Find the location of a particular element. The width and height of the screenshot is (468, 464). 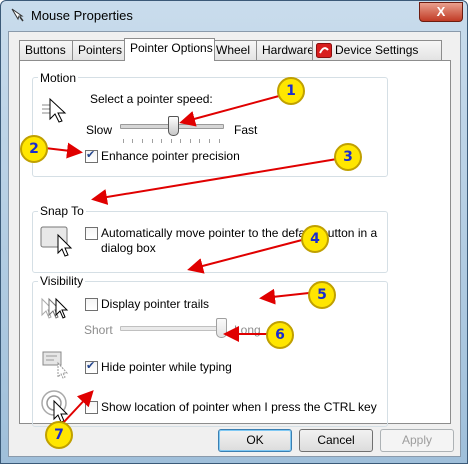

callout-4: 4 is located at coordinates (315, 239).